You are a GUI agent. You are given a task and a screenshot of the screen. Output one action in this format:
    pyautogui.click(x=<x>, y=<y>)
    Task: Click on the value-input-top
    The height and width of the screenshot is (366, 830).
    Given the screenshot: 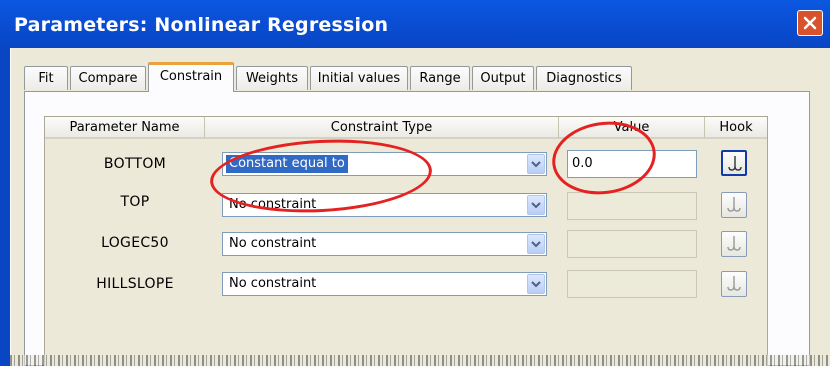 What is the action you would take?
    pyautogui.click(x=632, y=206)
    